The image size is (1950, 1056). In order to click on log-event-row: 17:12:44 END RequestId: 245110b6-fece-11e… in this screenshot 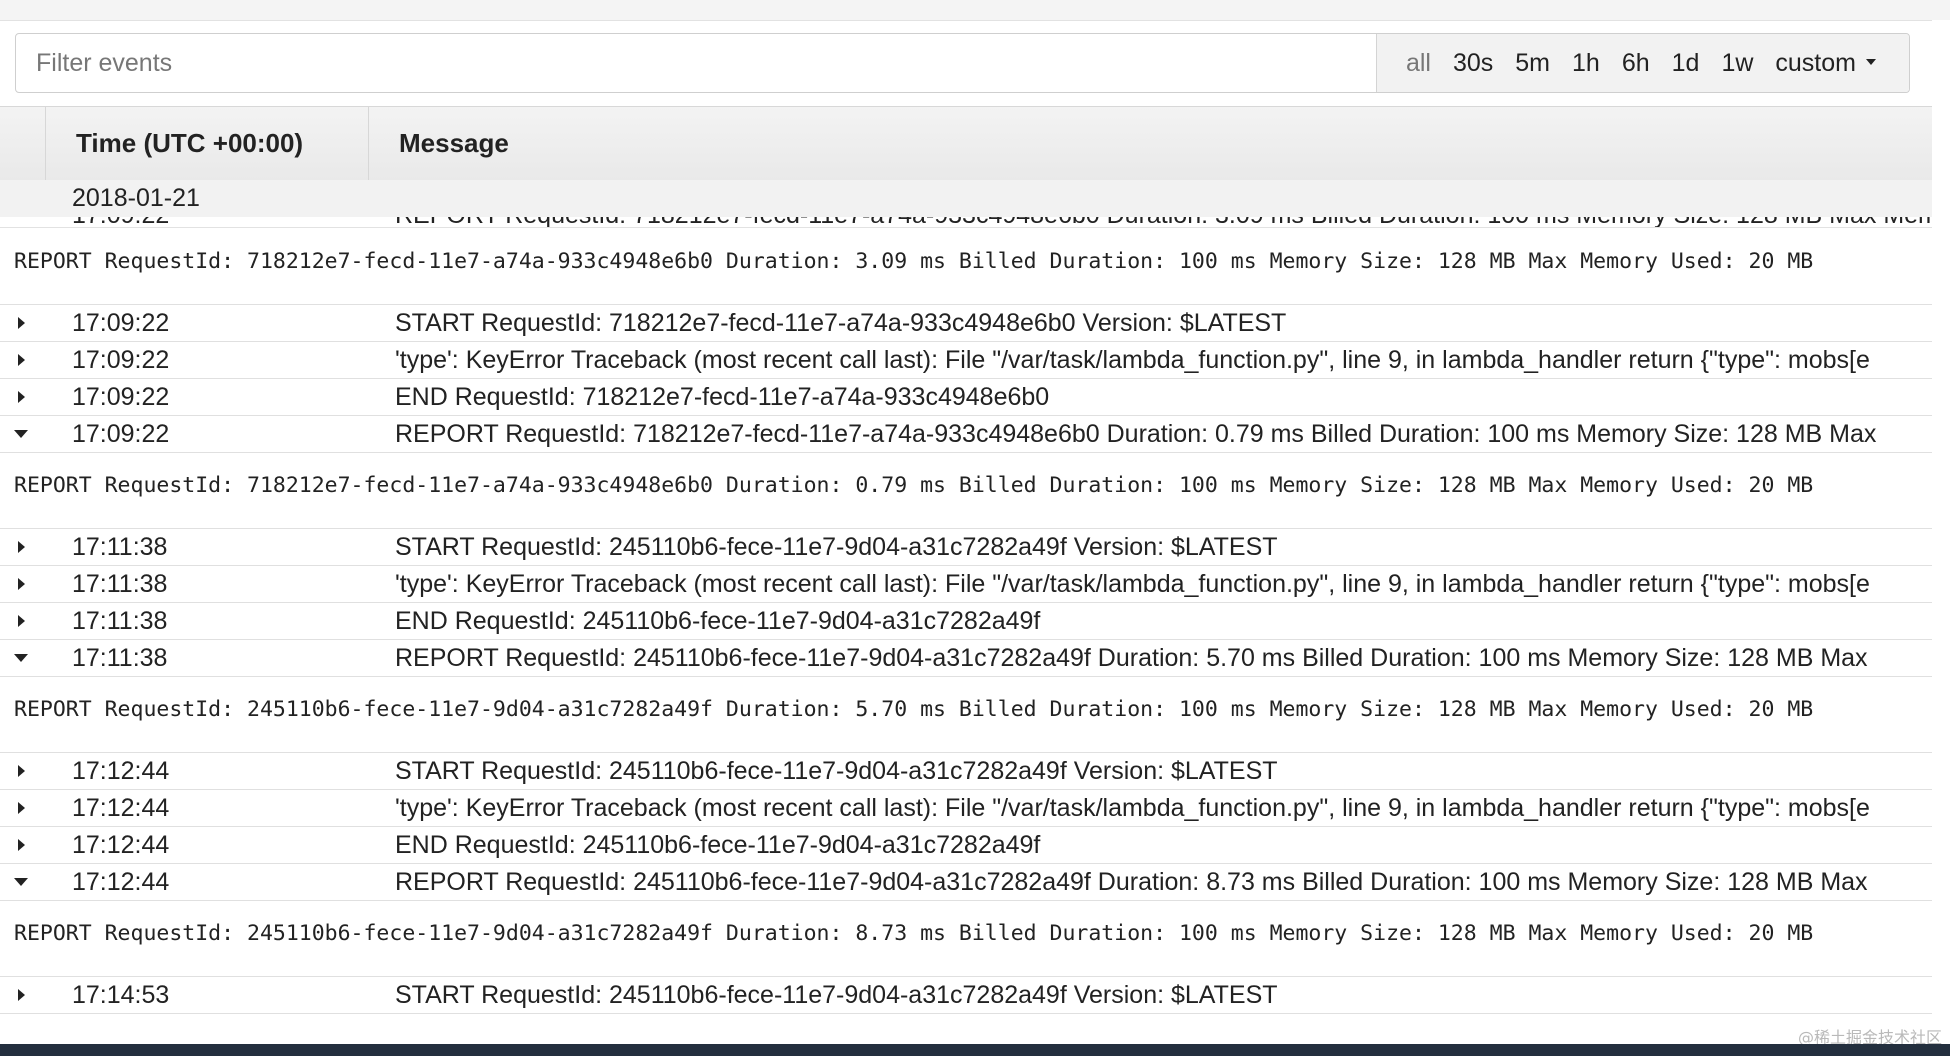, I will do `click(966, 845)`.